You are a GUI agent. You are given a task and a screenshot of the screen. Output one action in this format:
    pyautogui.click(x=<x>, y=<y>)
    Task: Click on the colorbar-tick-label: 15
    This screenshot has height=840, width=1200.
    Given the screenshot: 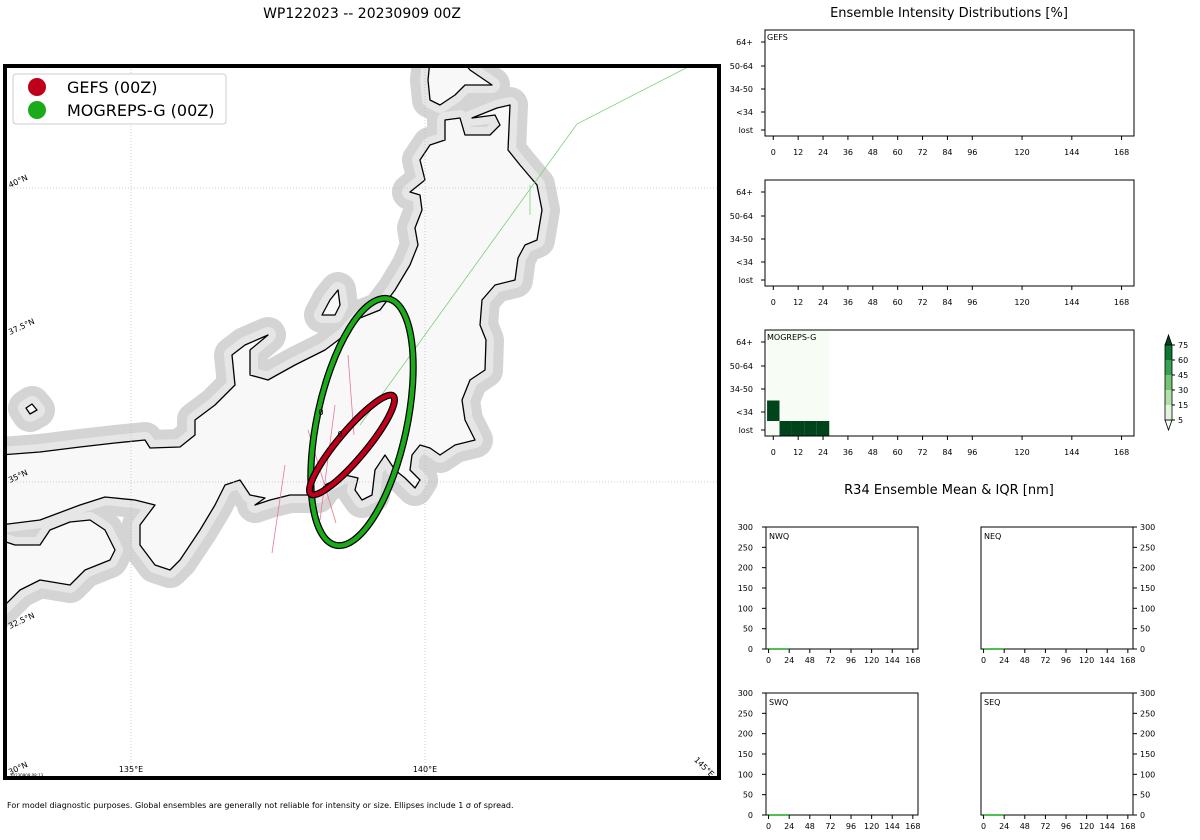 What is the action you would take?
    pyautogui.click(x=1183, y=405)
    